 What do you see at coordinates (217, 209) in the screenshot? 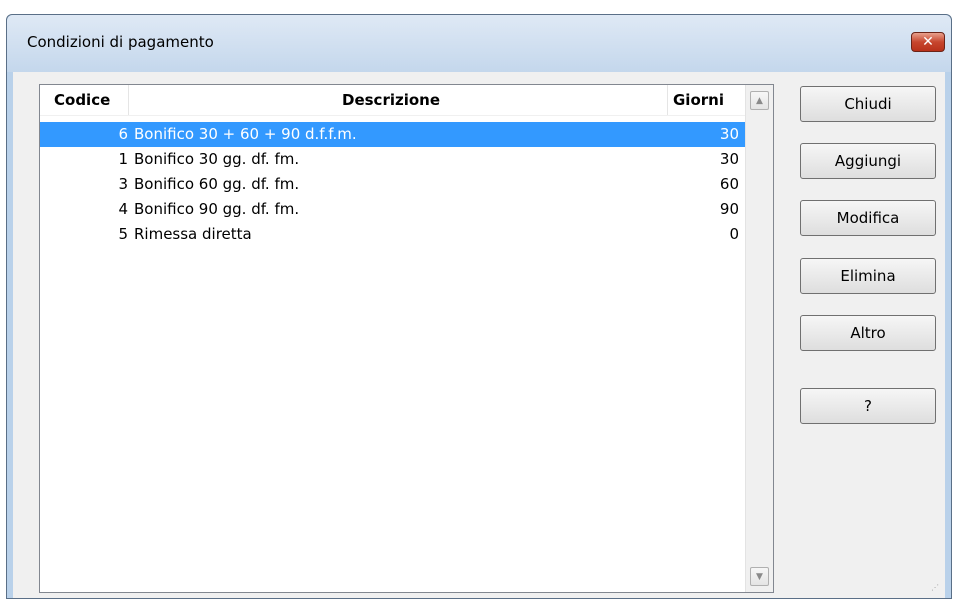
I see `row-description: Bonifico 90 gg. df. fm.` at bounding box center [217, 209].